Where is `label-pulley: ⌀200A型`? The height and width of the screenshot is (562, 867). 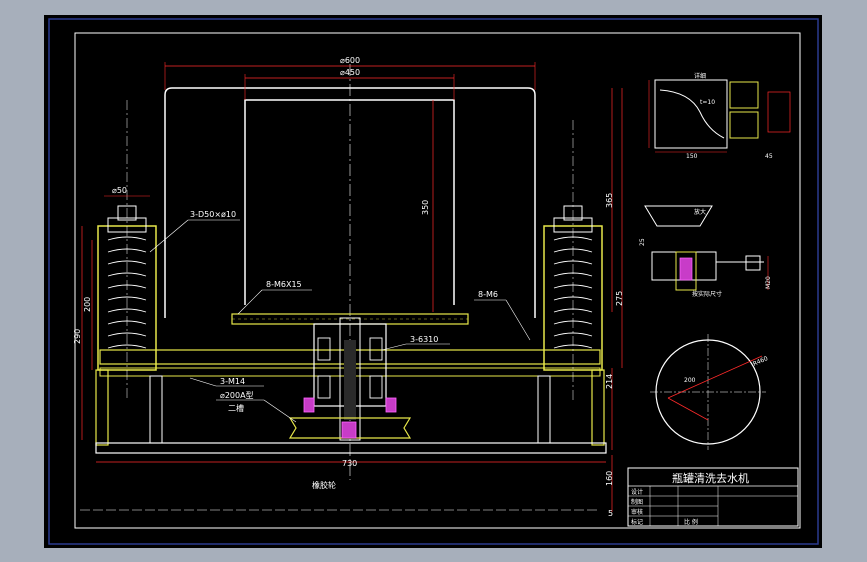
label-pulley: ⌀200A型 is located at coordinates (237, 395).